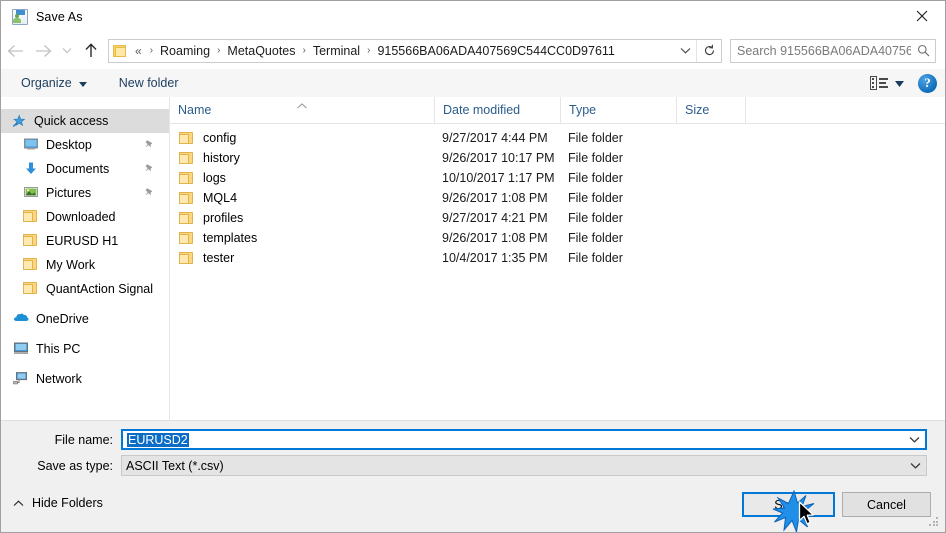  I want to click on address-dropdown-button, so click(685, 51).